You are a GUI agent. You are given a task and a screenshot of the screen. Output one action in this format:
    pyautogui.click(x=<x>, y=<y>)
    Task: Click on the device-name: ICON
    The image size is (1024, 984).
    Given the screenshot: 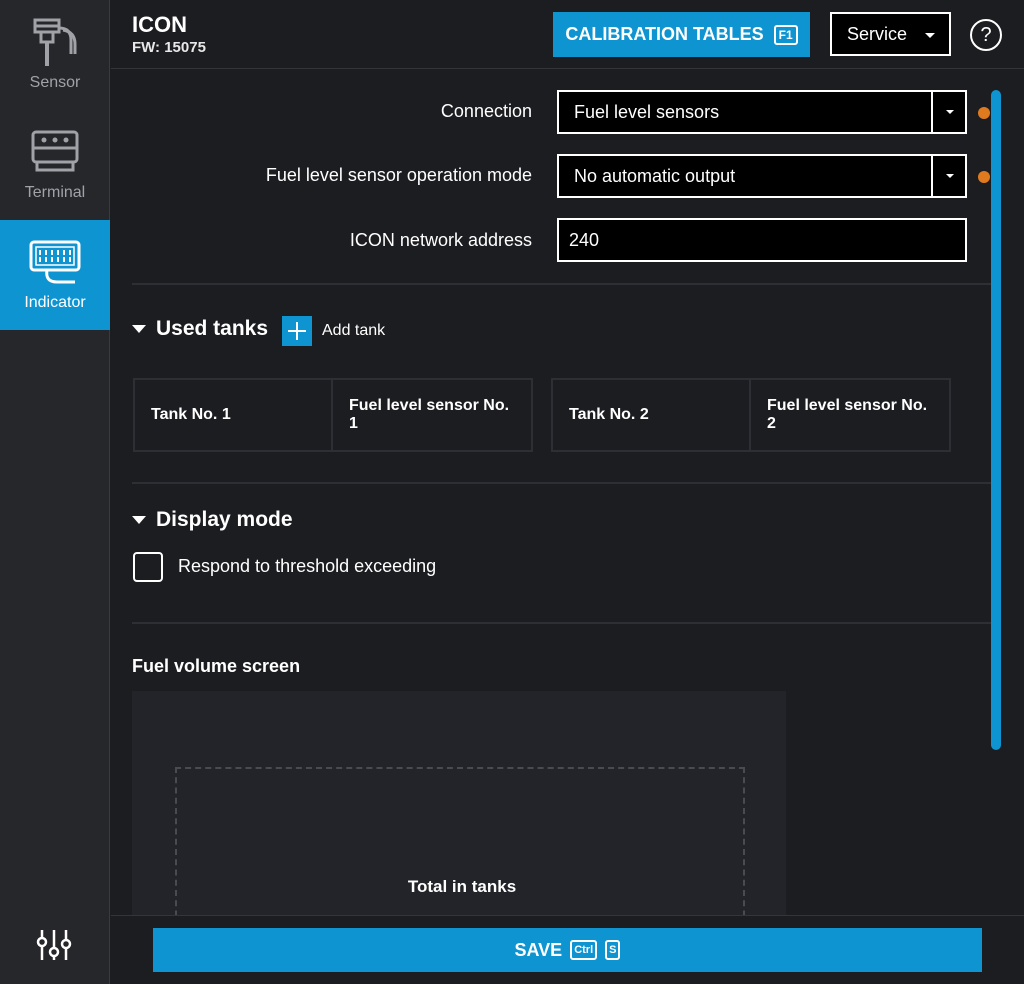 What is the action you would take?
    pyautogui.click(x=159, y=24)
    